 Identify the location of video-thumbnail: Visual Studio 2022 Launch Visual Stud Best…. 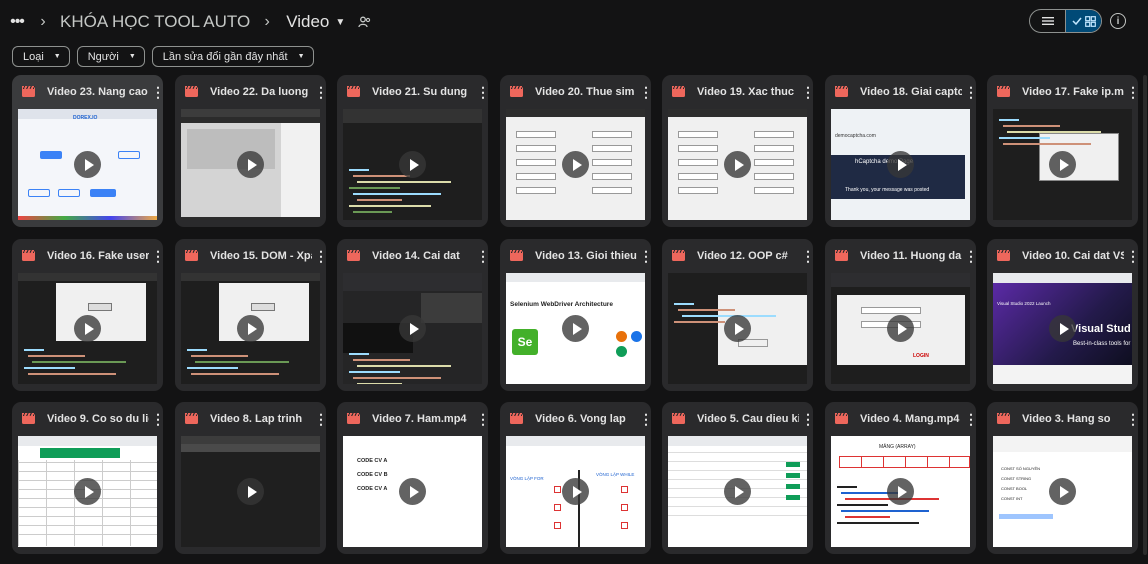
(1062, 328).